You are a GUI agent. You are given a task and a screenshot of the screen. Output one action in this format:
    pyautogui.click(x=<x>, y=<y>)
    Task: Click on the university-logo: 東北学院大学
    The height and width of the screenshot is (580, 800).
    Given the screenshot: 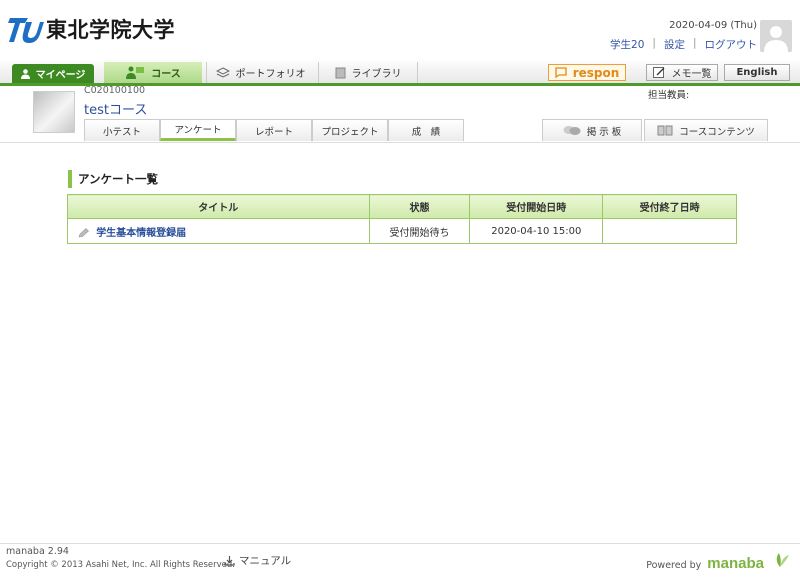 What is the action you would take?
    pyautogui.click(x=91, y=29)
    